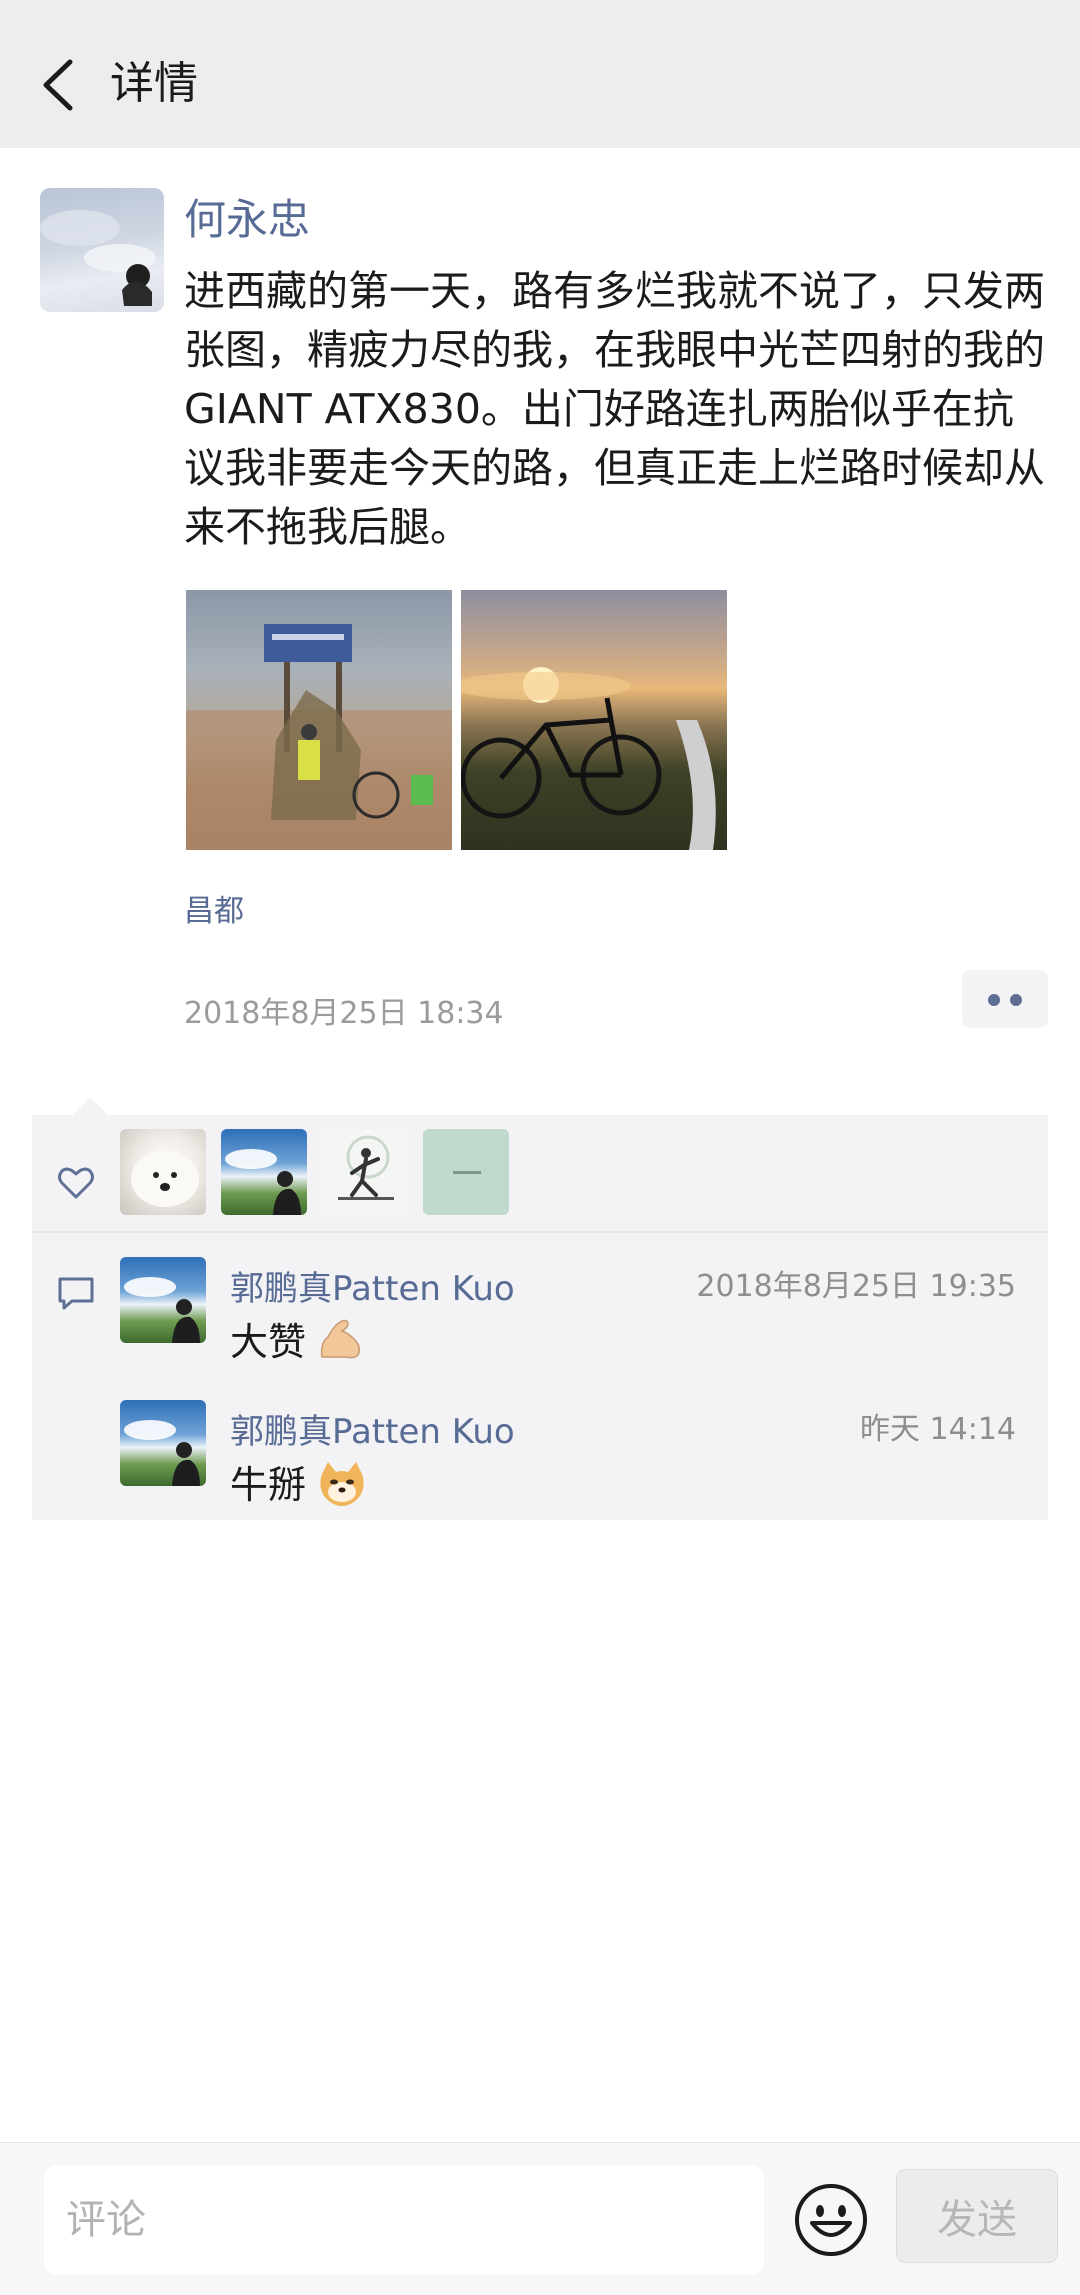  Describe the element at coordinates (344, 1013) in the screenshot. I see `post-timestamp: 2018年8月25日 18:34` at that location.